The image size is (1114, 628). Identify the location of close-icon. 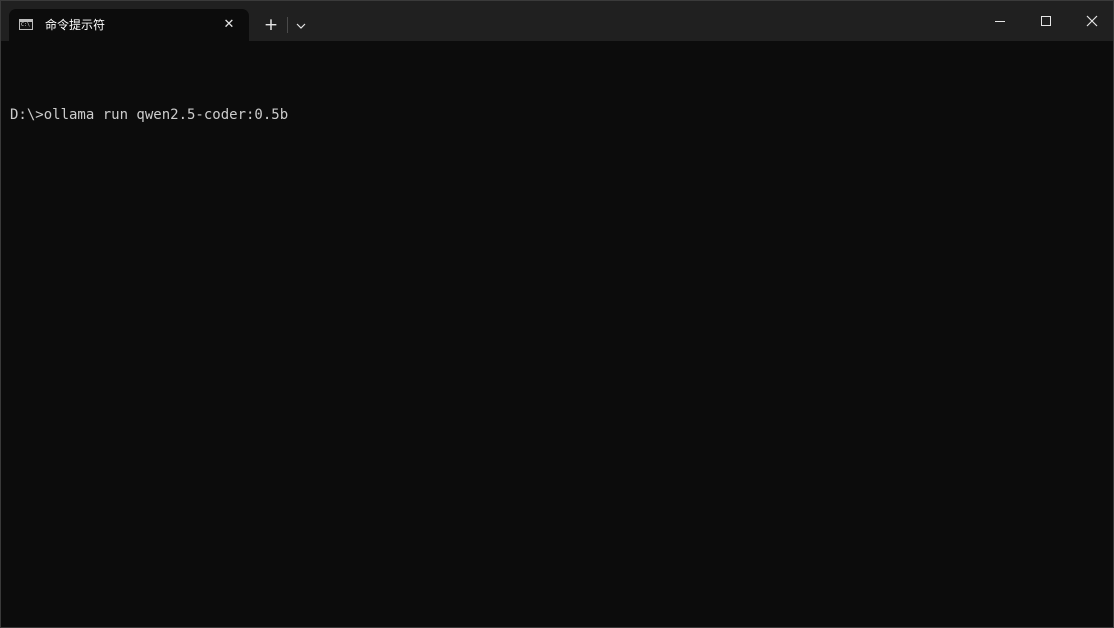
(1092, 21).